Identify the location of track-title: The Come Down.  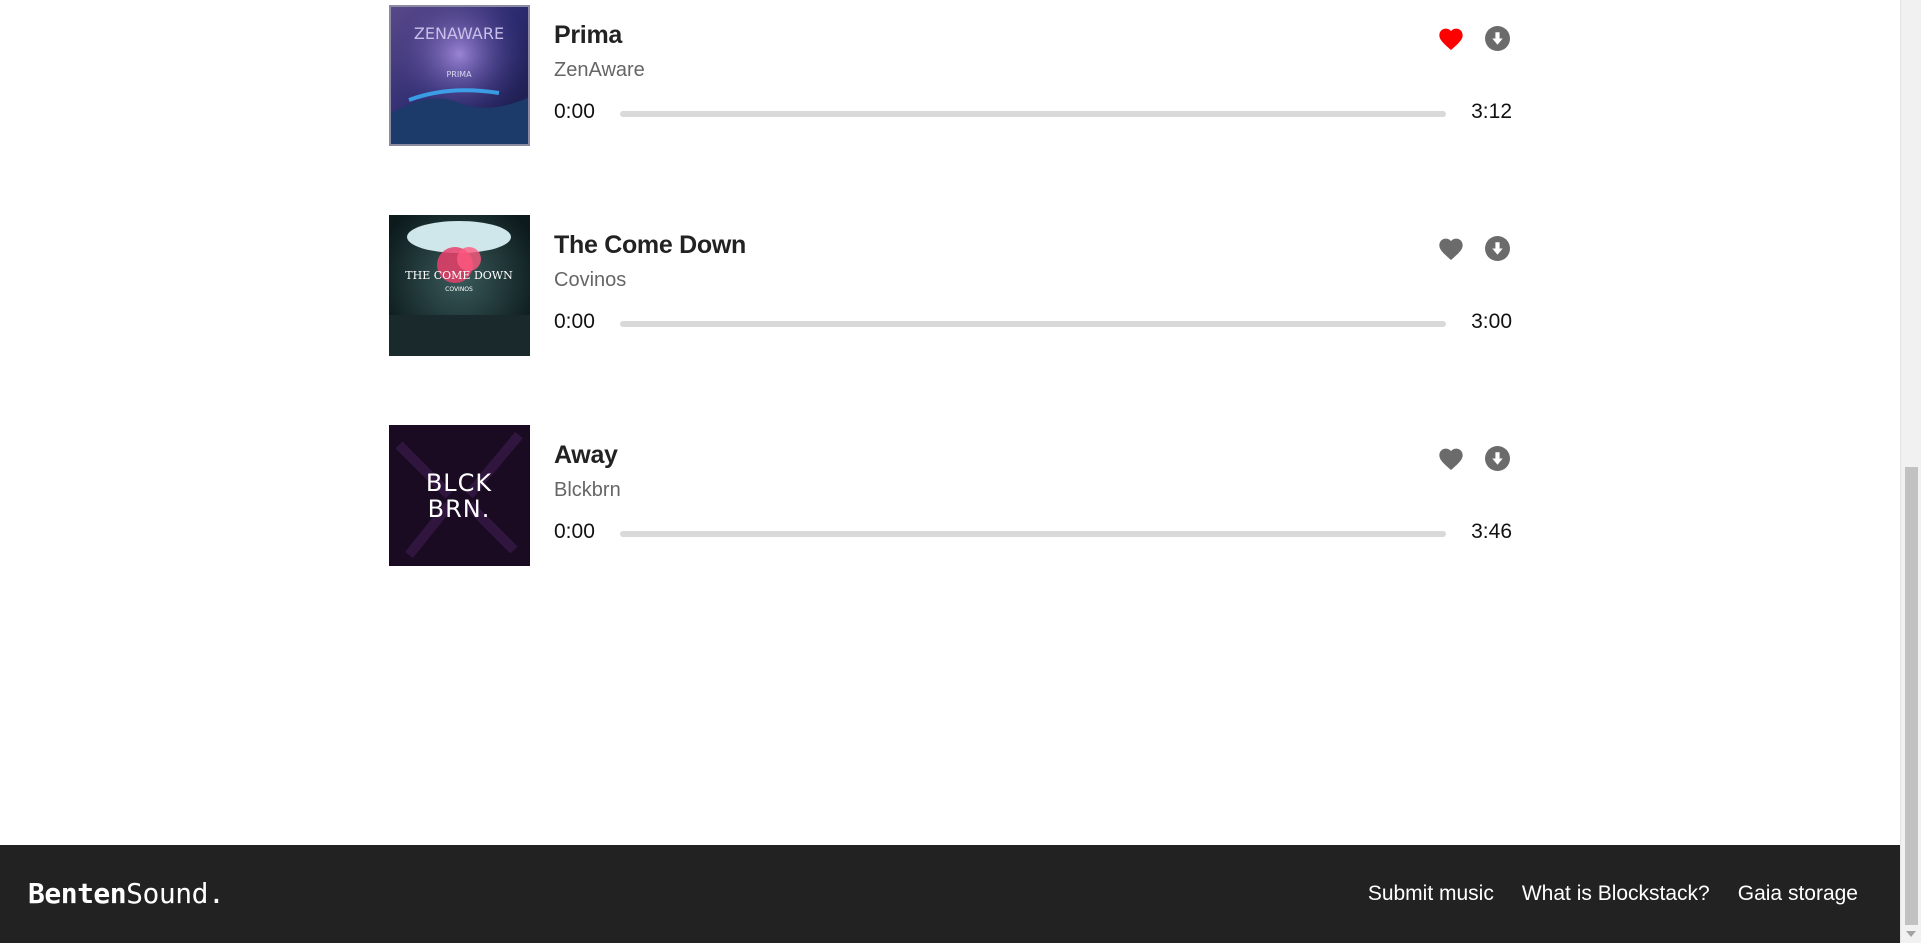
(650, 245).